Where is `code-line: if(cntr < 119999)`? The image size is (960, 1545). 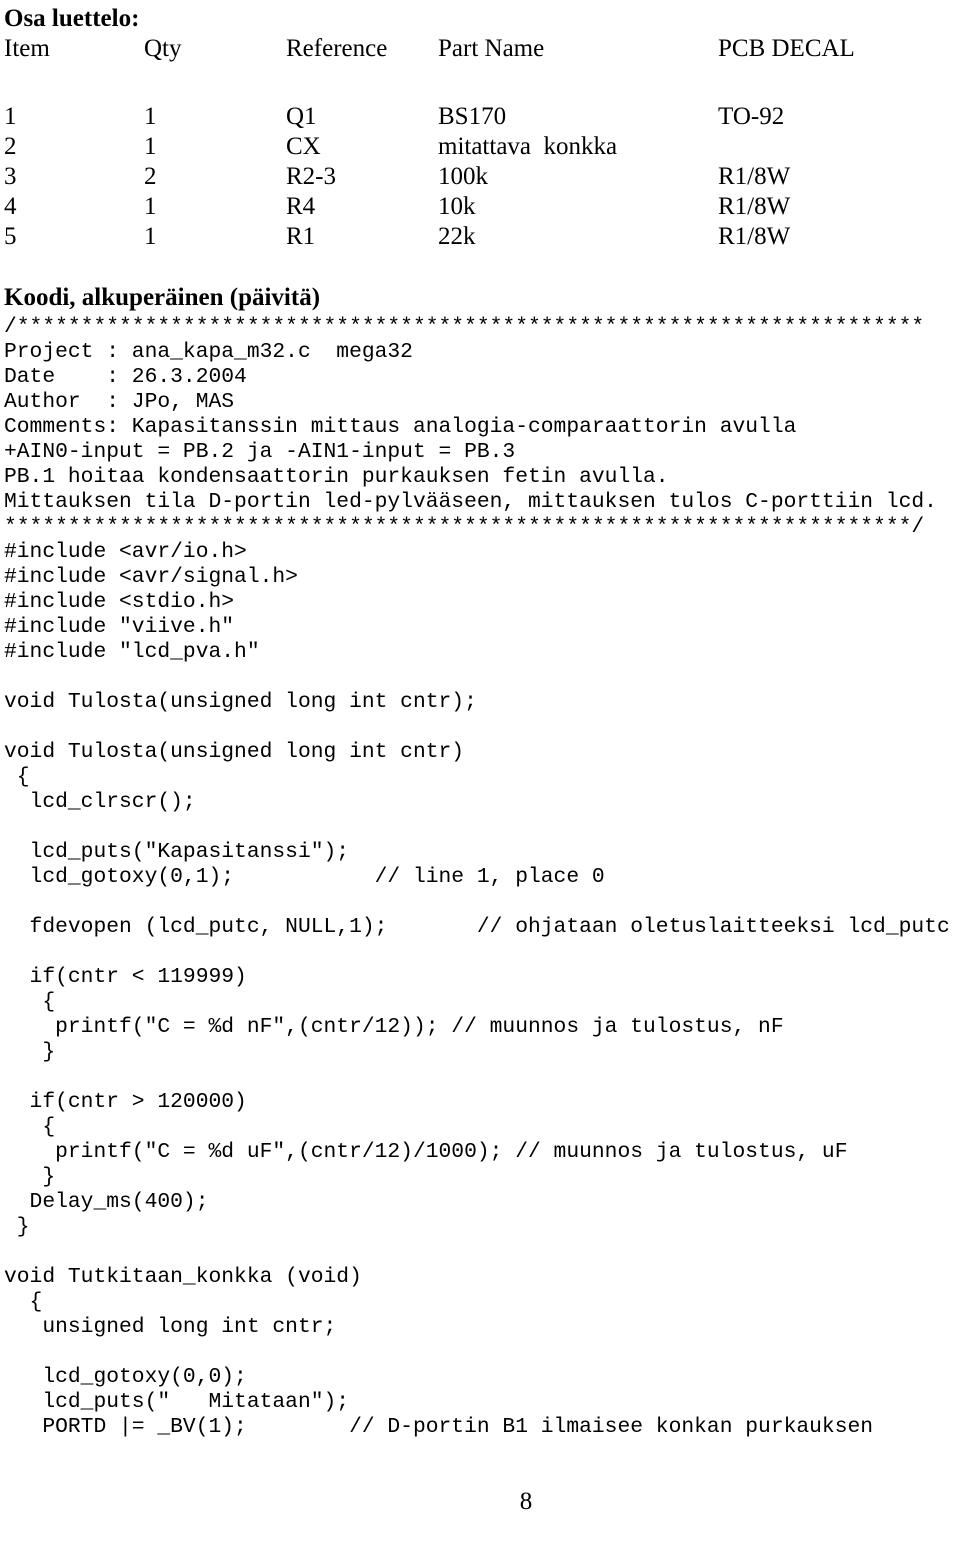 code-line: if(cntr < 119999) is located at coordinates (125, 977).